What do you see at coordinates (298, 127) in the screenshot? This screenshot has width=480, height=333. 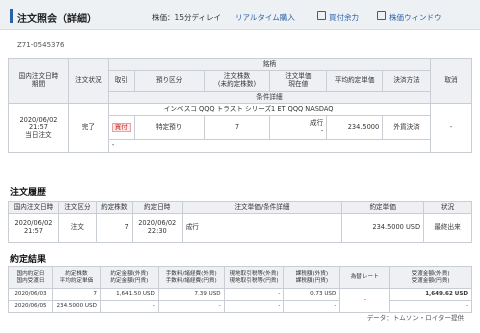 I see `price-cell: 成行 -` at bounding box center [298, 127].